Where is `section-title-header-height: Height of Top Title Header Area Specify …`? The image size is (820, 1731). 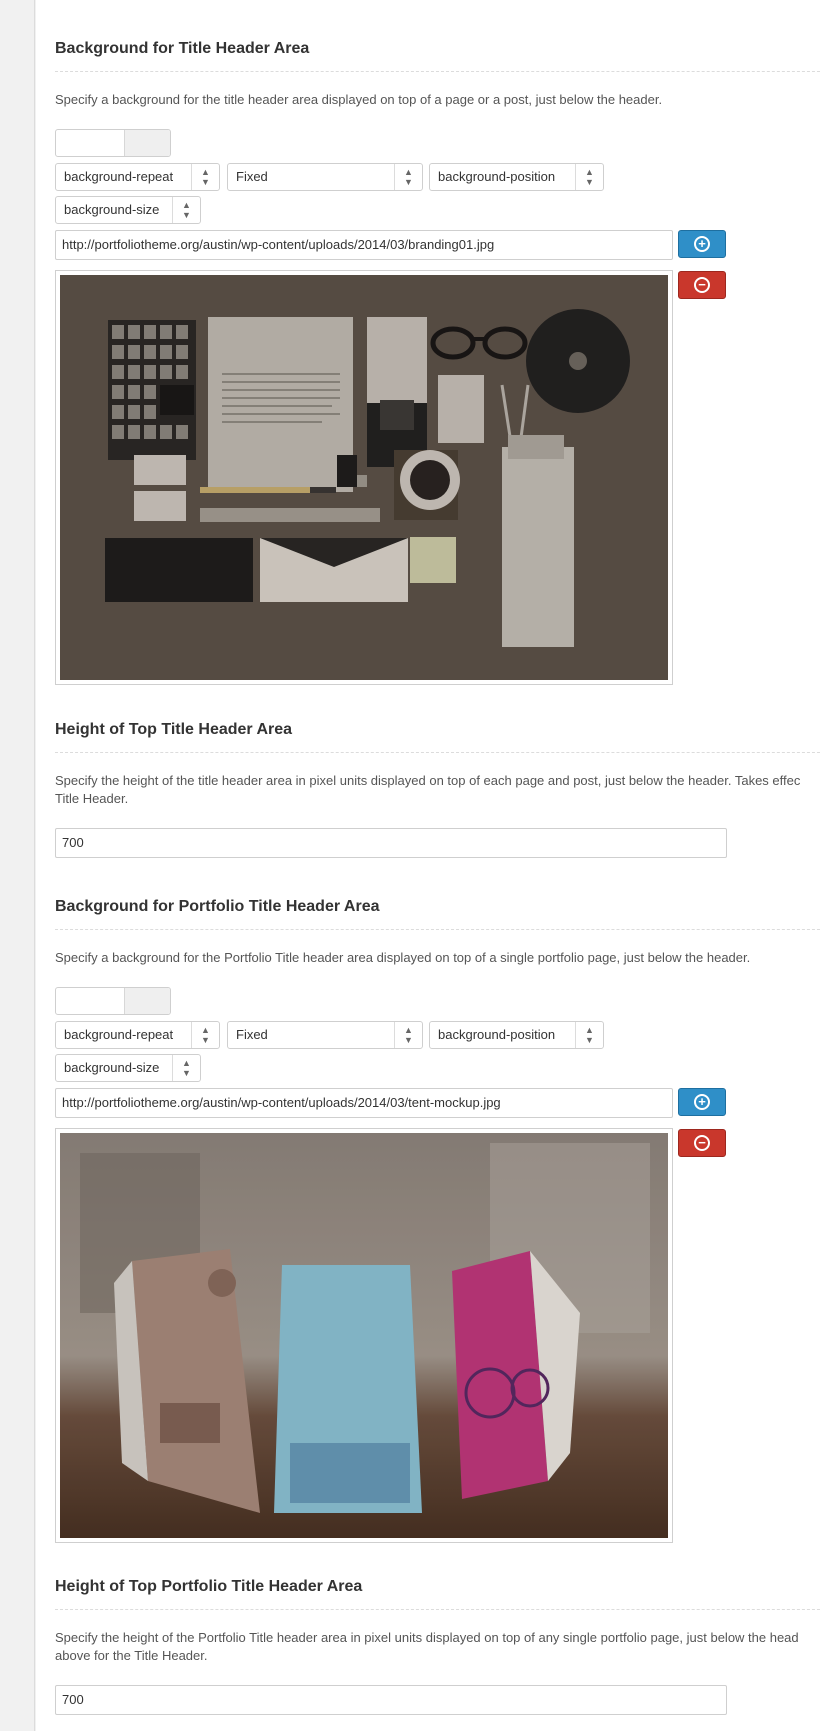 section-title-header-height: Height of Top Title Header Area Specify … is located at coordinates (437, 780).